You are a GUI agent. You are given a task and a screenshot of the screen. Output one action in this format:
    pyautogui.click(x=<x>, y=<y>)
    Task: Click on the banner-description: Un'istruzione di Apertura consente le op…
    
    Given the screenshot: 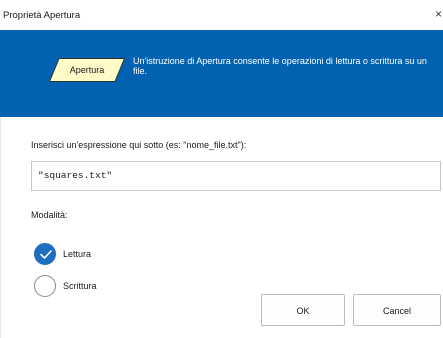 What is the action you would take?
    pyautogui.click(x=280, y=66)
    